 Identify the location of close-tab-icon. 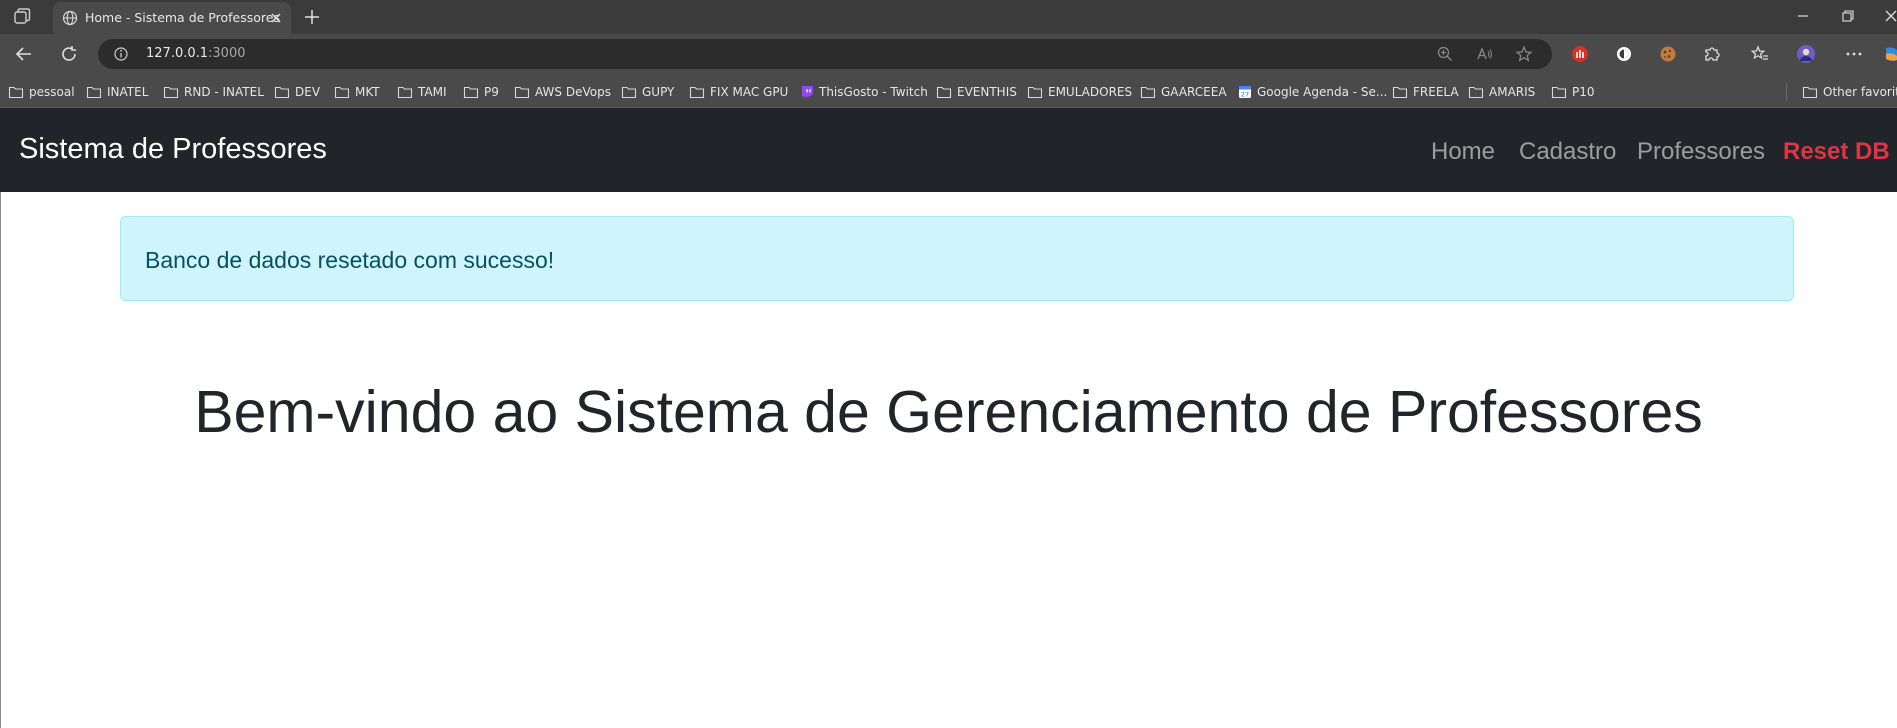
(276, 18).